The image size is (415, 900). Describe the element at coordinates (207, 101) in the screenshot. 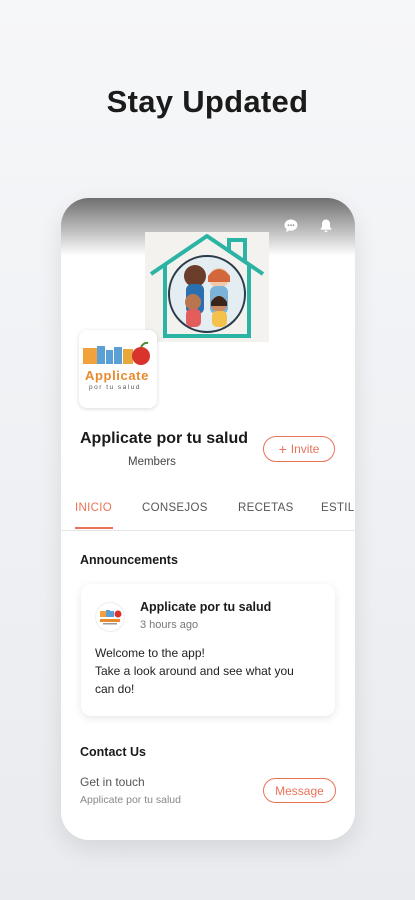

I see `page-headline: Stay Updated` at that location.